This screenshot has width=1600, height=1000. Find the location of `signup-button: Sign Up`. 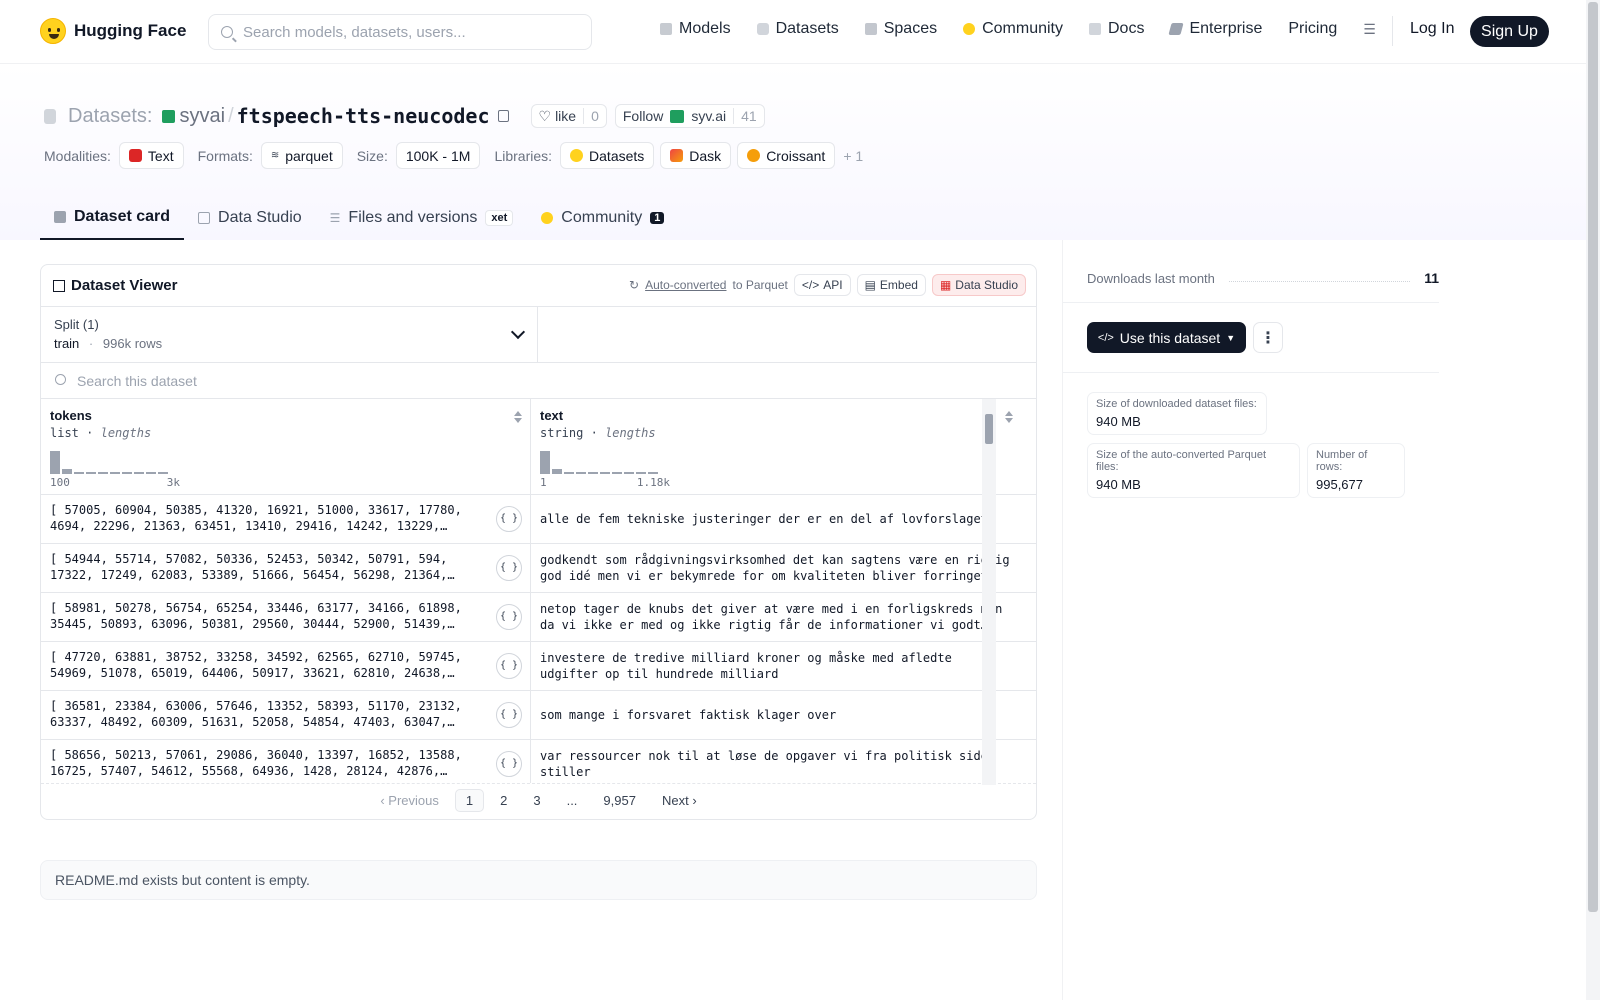

signup-button: Sign Up is located at coordinates (1509, 31).